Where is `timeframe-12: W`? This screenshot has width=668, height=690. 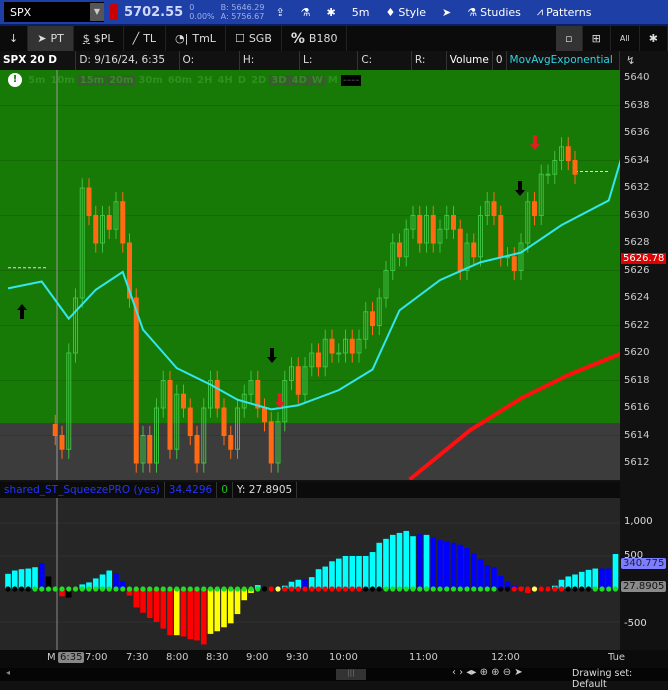 timeframe-12: W is located at coordinates (317, 80).